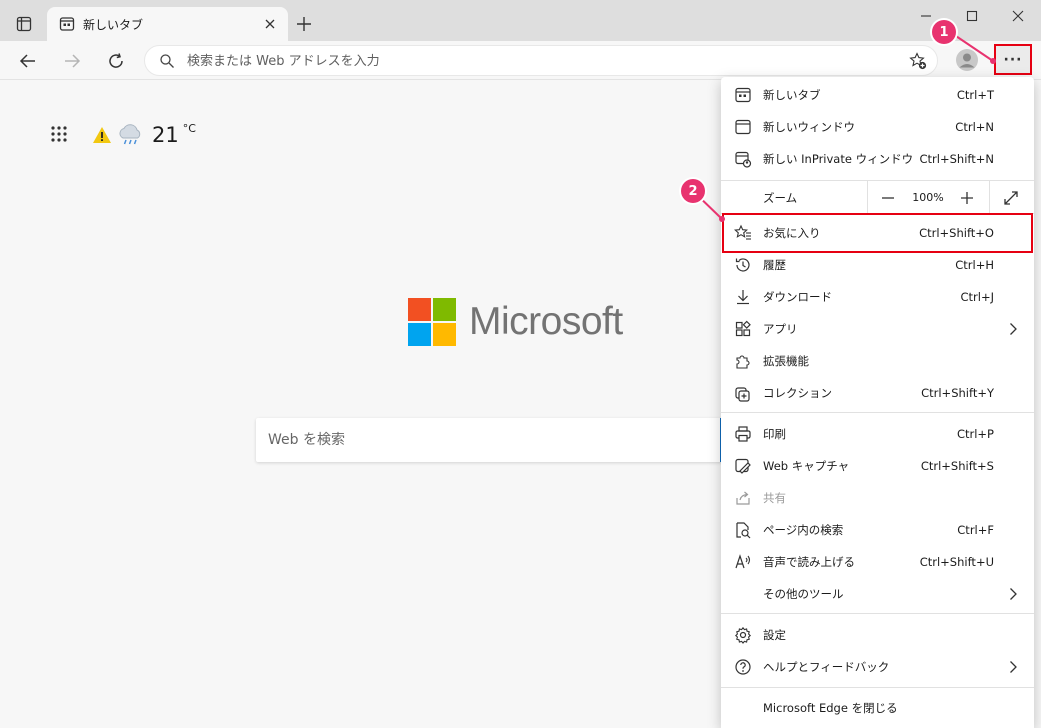  What do you see at coordinates (956, 233) in the screenshot?
I see `menu-shortcut: Ctrl+Shift+O` at bounding box center [956, 233].